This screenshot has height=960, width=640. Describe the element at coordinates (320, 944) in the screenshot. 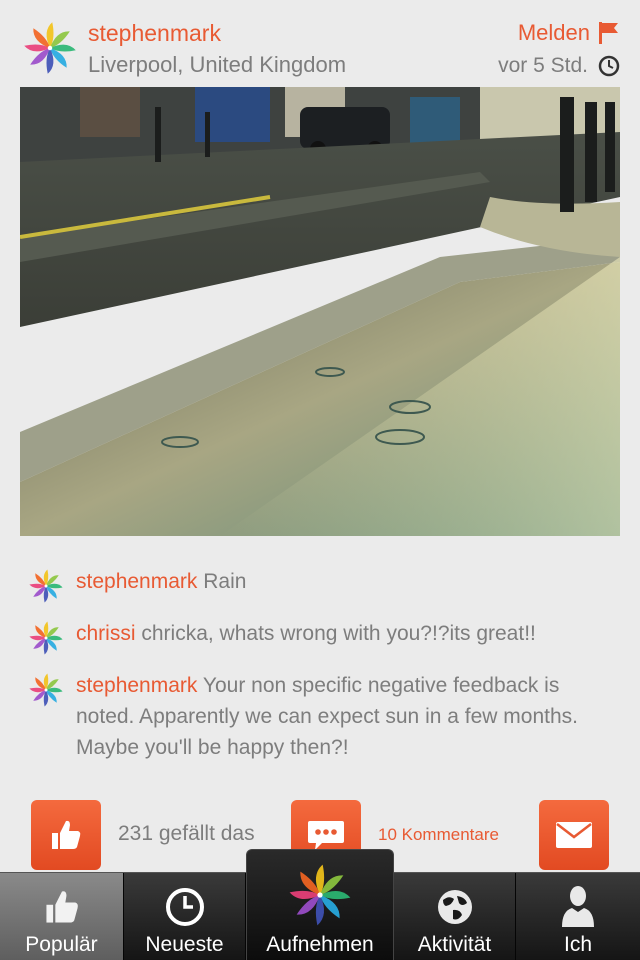

I see `tab-capture-label: Aufnehmen` at that location.